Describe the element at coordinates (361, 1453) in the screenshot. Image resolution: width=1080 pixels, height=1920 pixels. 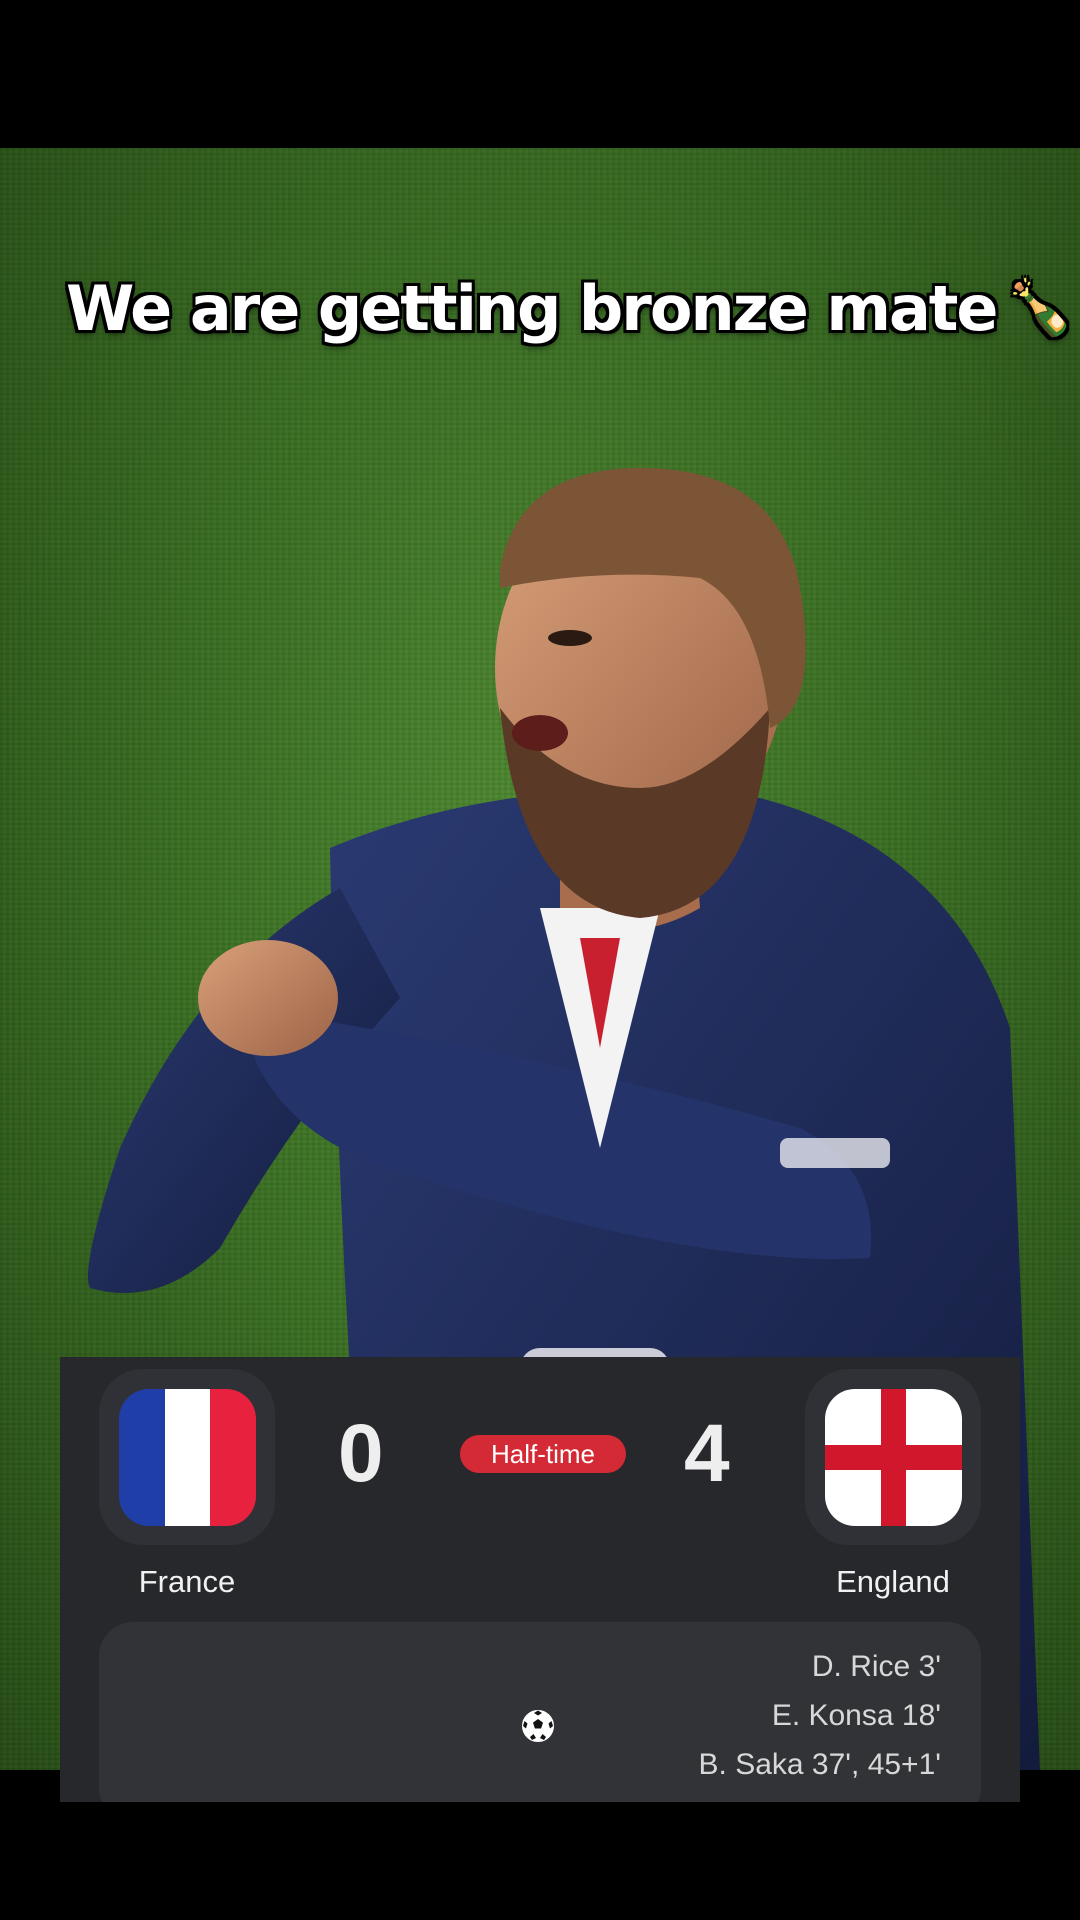
I see `home-score: 0` at that location.